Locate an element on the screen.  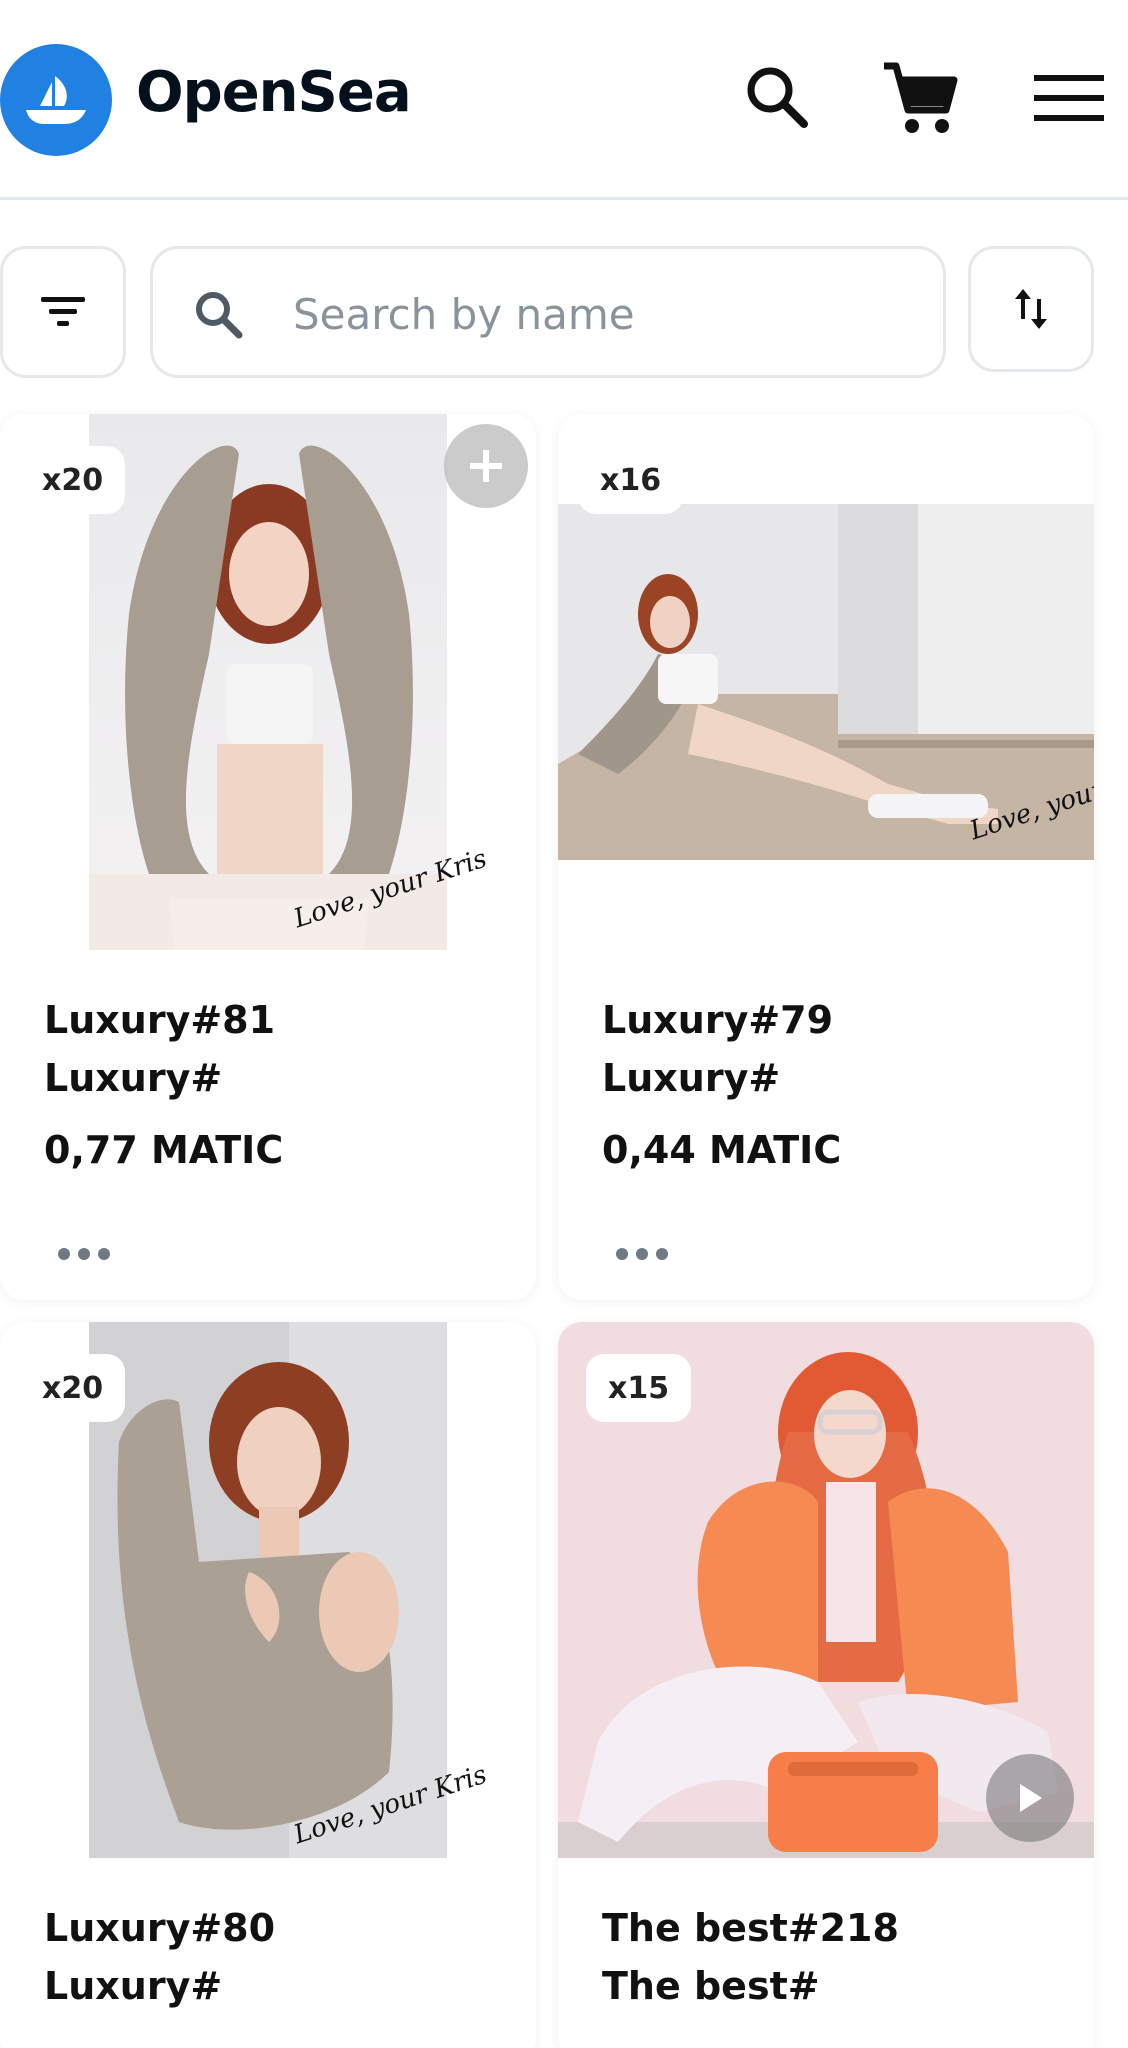
cart-icon is located at coordinates (920, 98).